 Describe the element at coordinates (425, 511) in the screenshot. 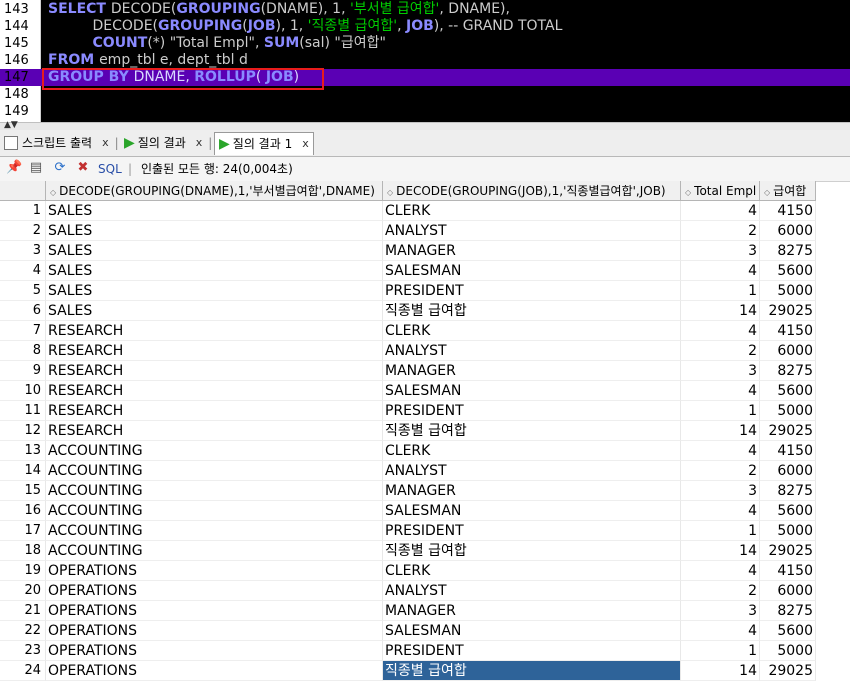

I see `table-row: 16 ACCOUNTING SALESMAN 4 5600` at that location.